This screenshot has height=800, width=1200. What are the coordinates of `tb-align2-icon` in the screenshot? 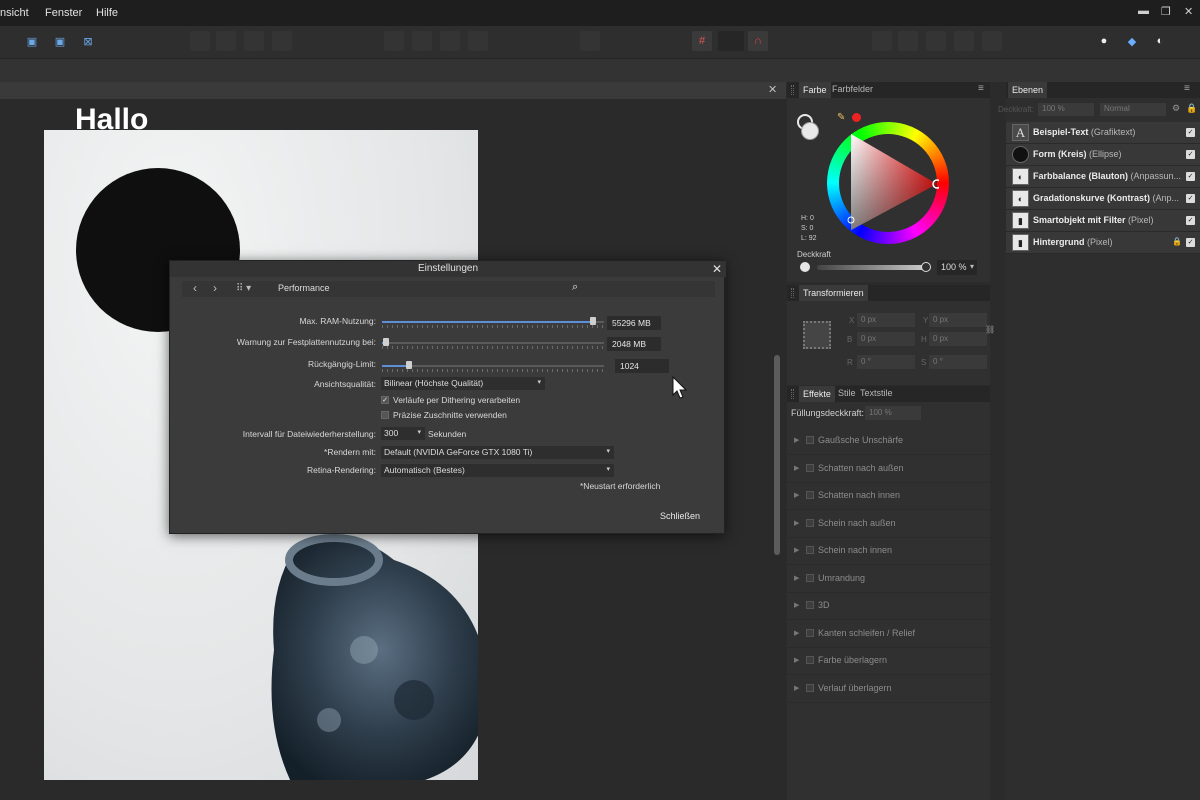 It's located at (226, 41).